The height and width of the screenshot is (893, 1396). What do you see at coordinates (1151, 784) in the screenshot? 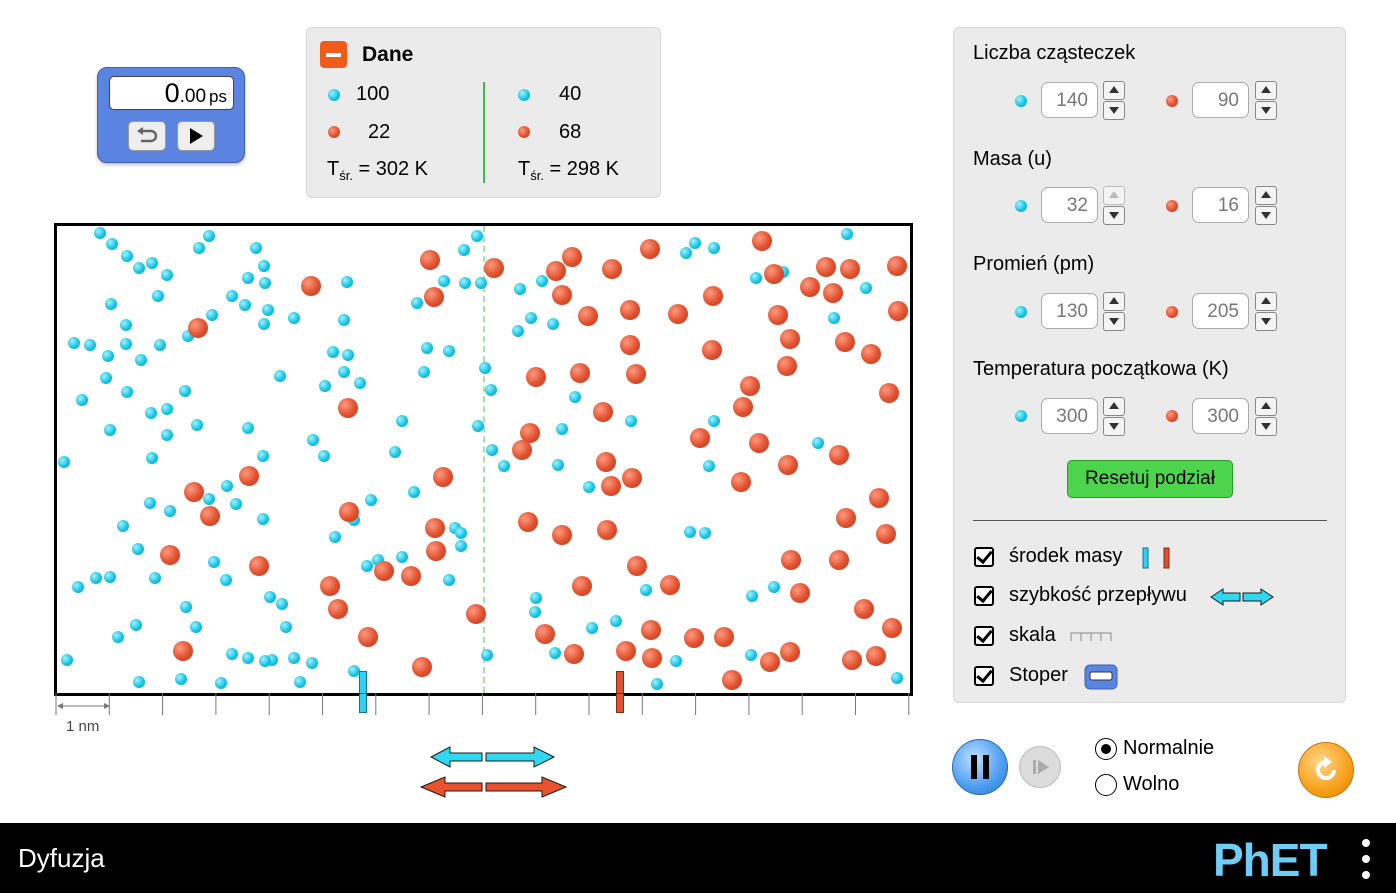
I see `speed-slow-label: Wolno` at bounding box center [1151, 784].